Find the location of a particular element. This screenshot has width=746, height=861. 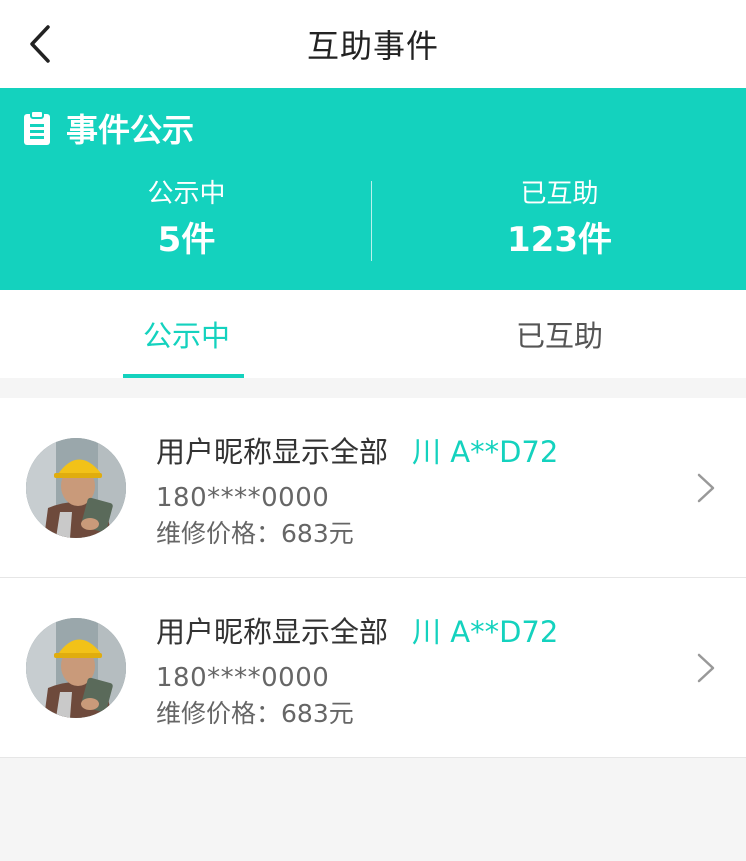

stat-publicizing: 公示中 5件 is located at coordinates (186, 219).